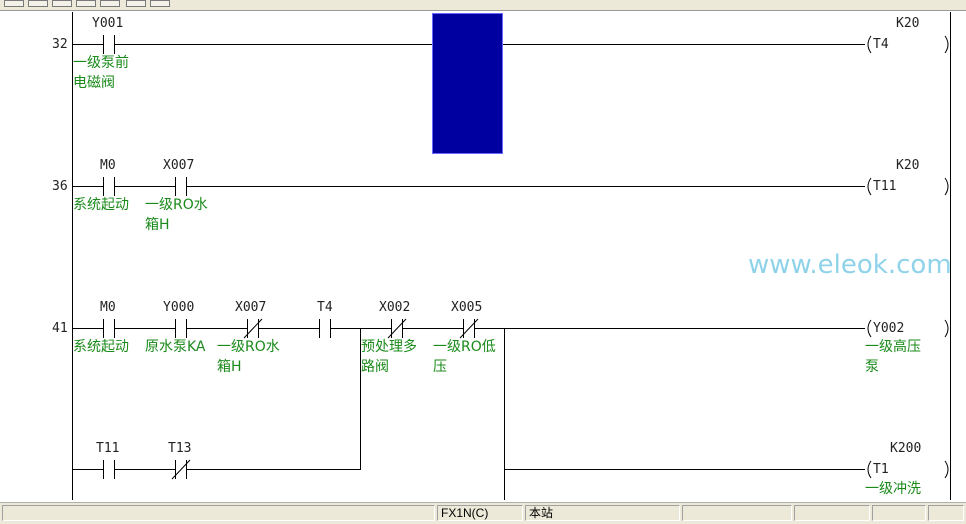  I want to click on device-comment: 电磁阀, so click(94, 83).